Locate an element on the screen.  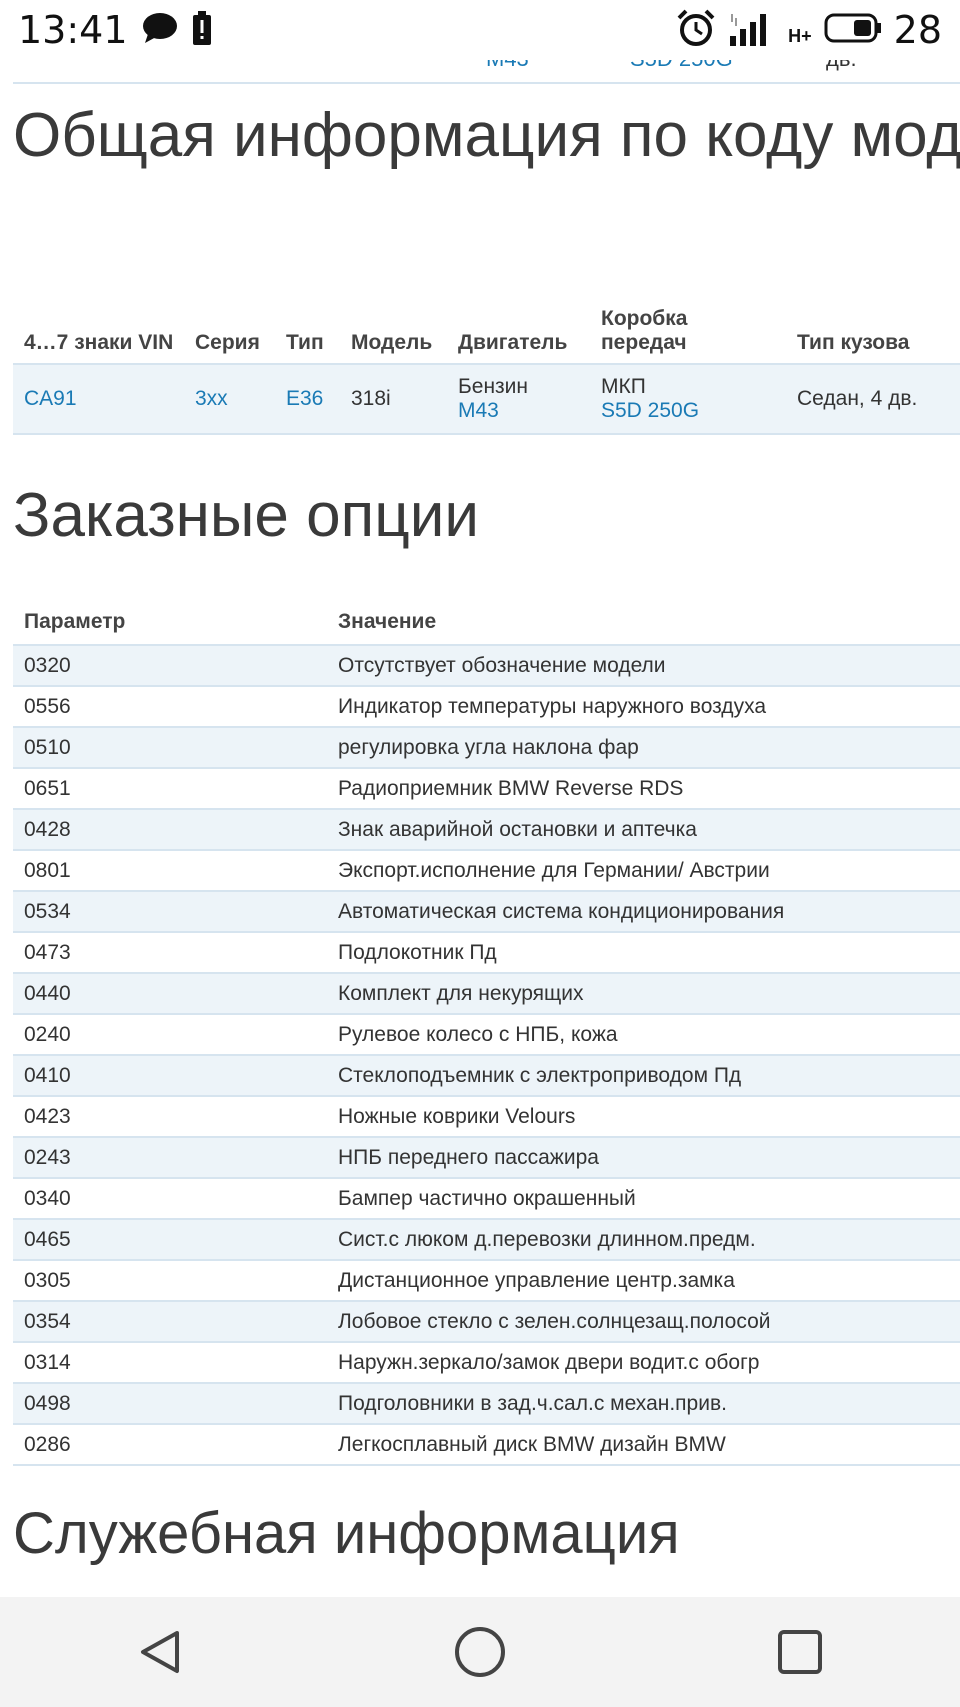
table-row: 0651 Радиоприемник BMW Reverse RDS is located at coordinates (486, 789).